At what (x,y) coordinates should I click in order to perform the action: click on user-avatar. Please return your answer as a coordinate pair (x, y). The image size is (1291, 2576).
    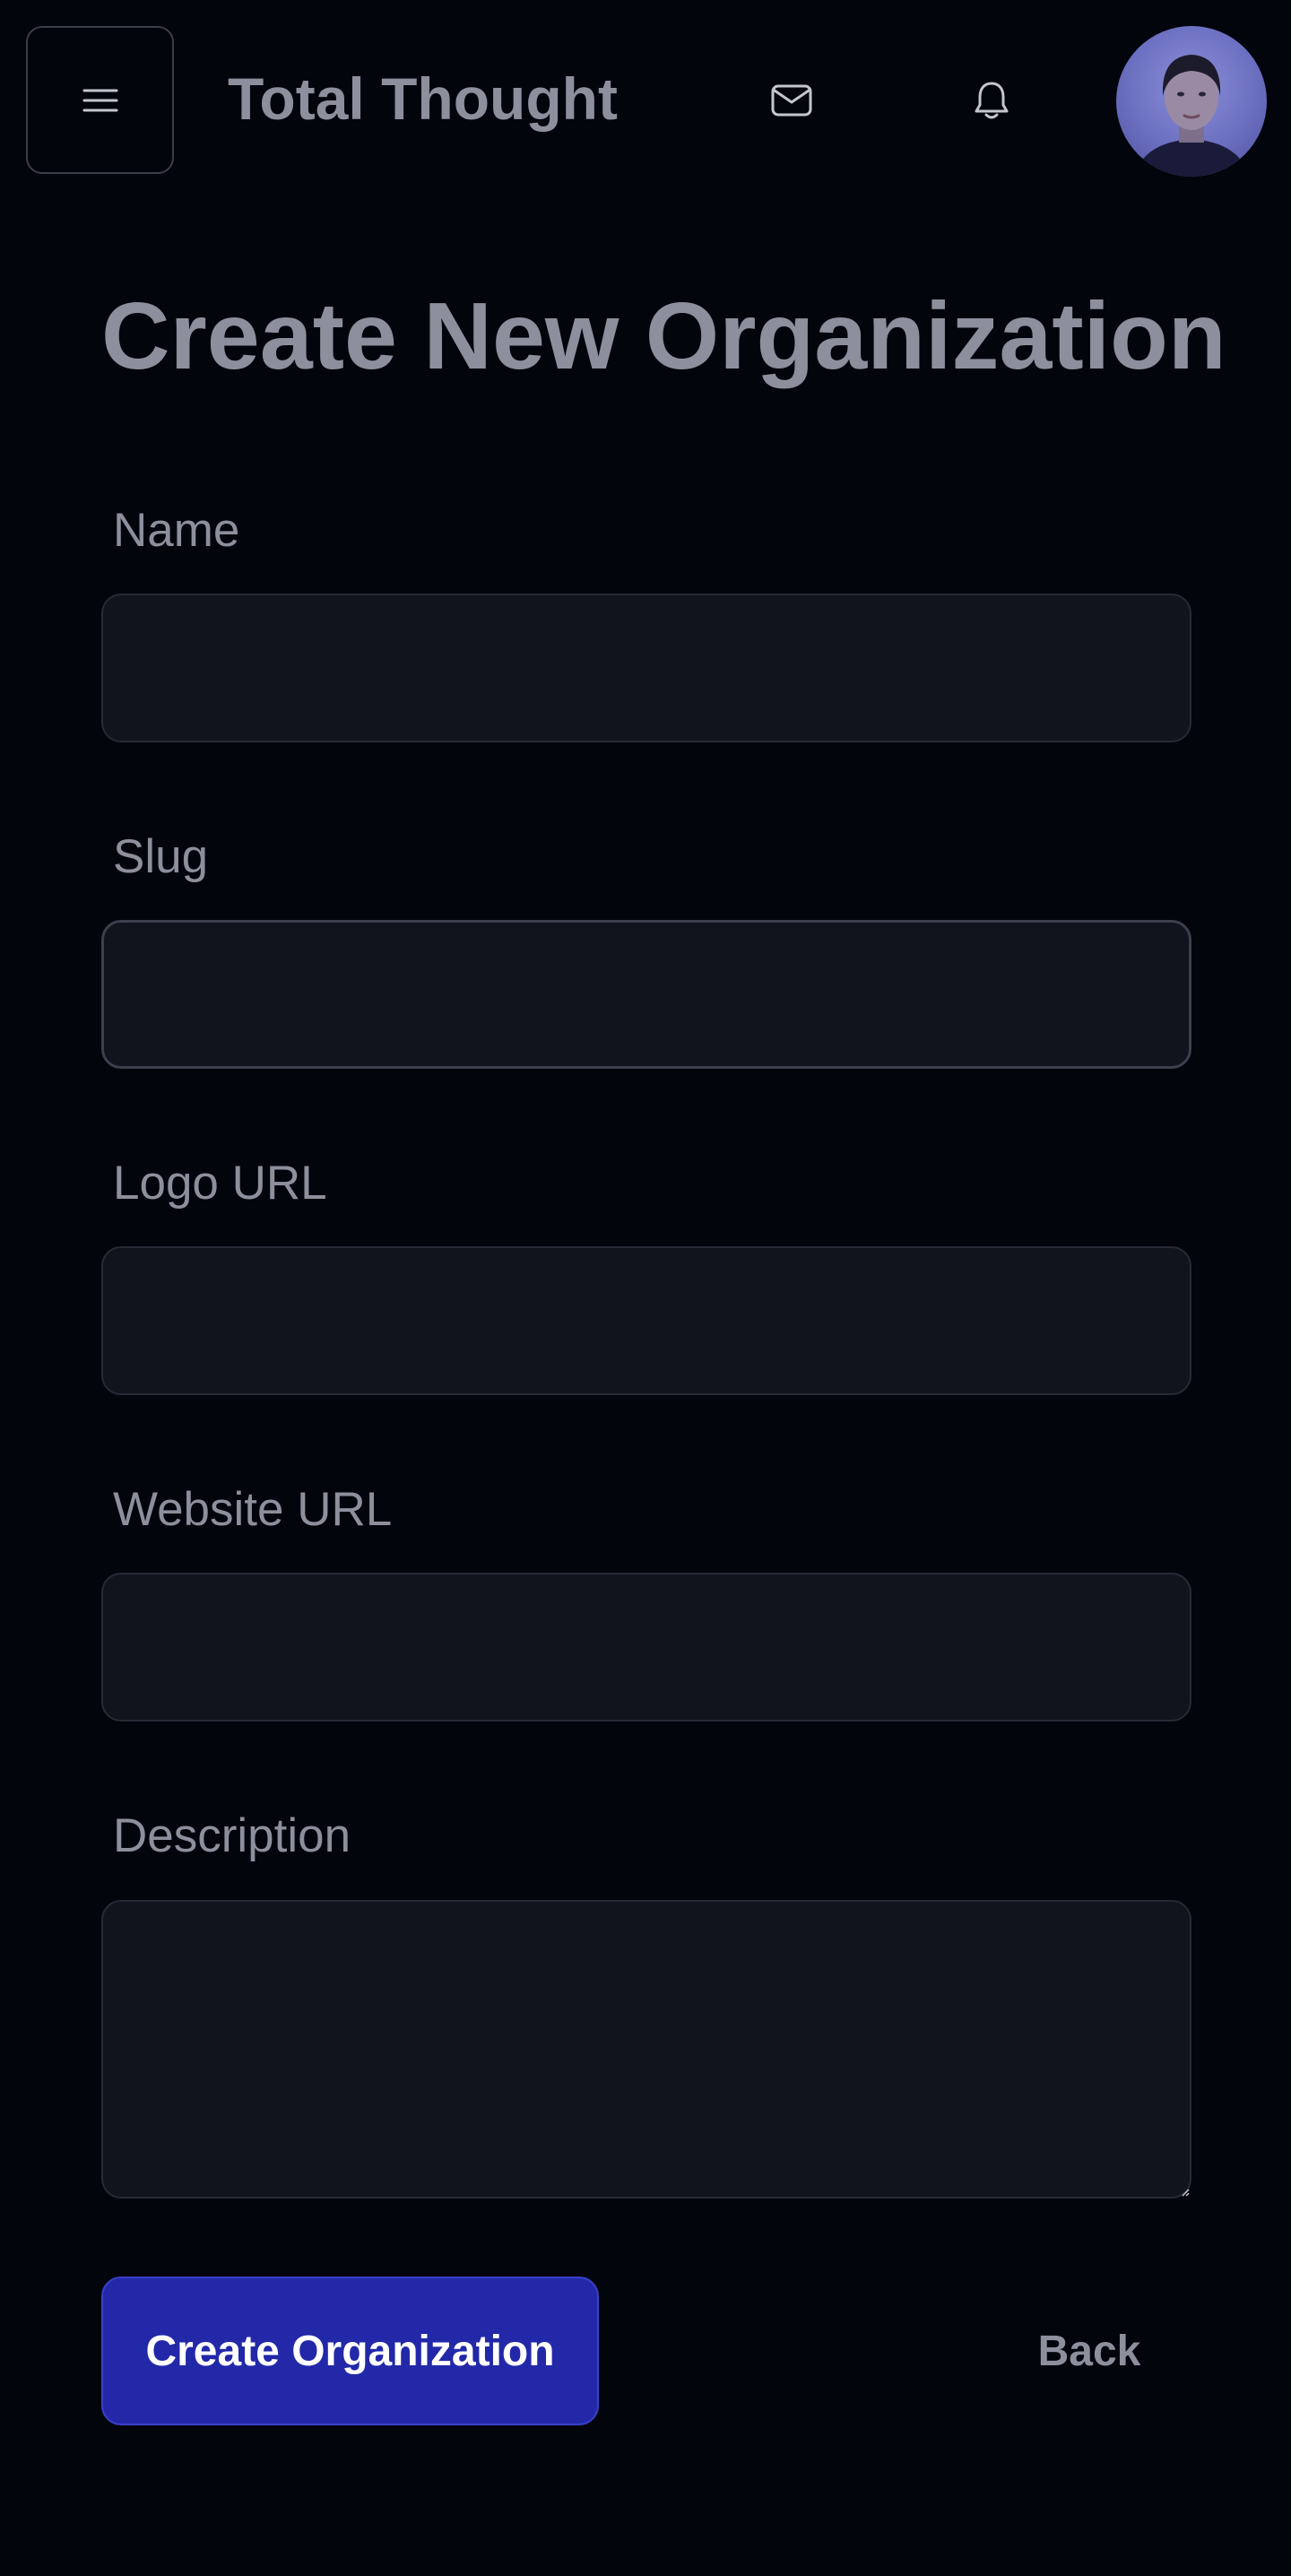
    Looking at the image, I should click on (1191, 101).